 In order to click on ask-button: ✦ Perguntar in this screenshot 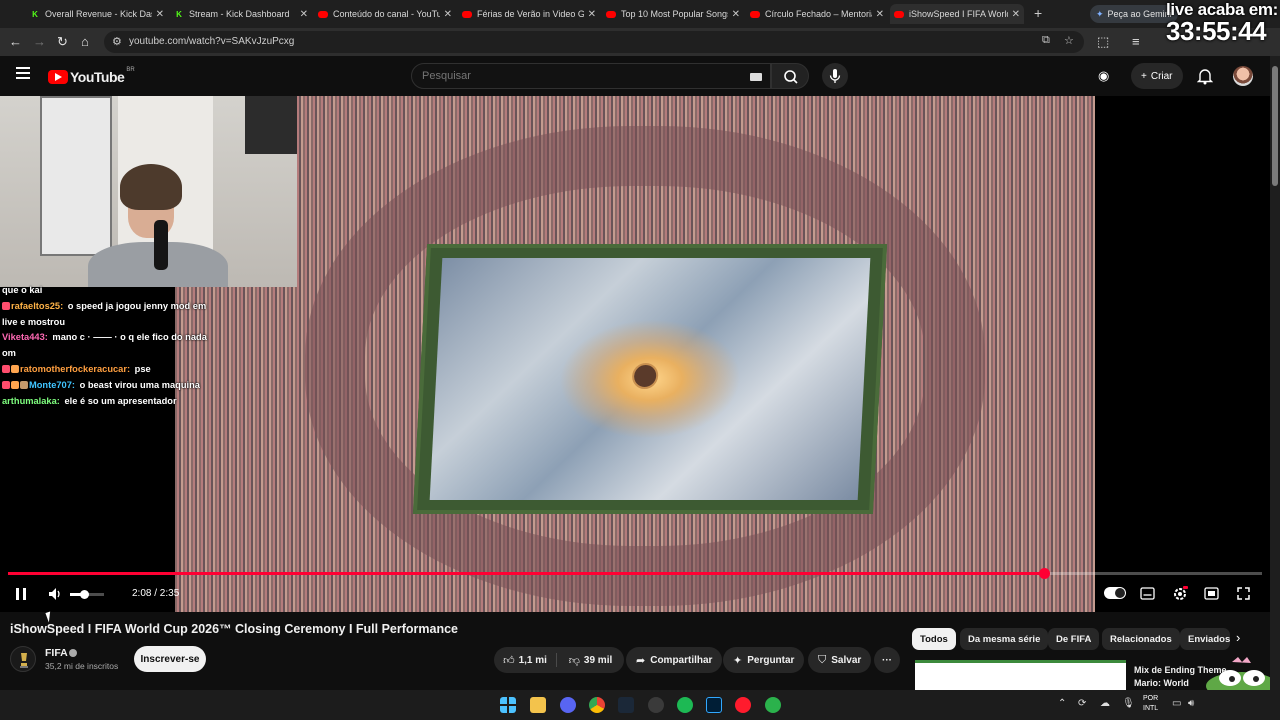, I will do `click(764, 660)`.